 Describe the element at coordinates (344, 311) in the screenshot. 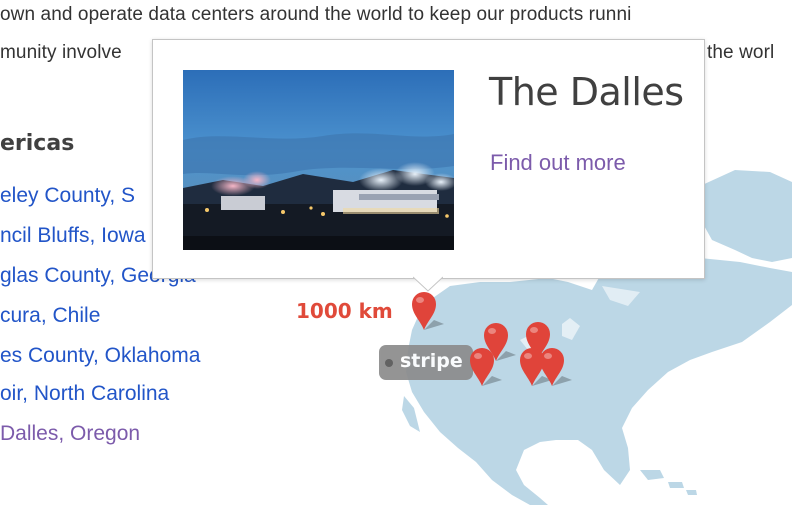

I see `map-scale-label: 1000 km` at that location.